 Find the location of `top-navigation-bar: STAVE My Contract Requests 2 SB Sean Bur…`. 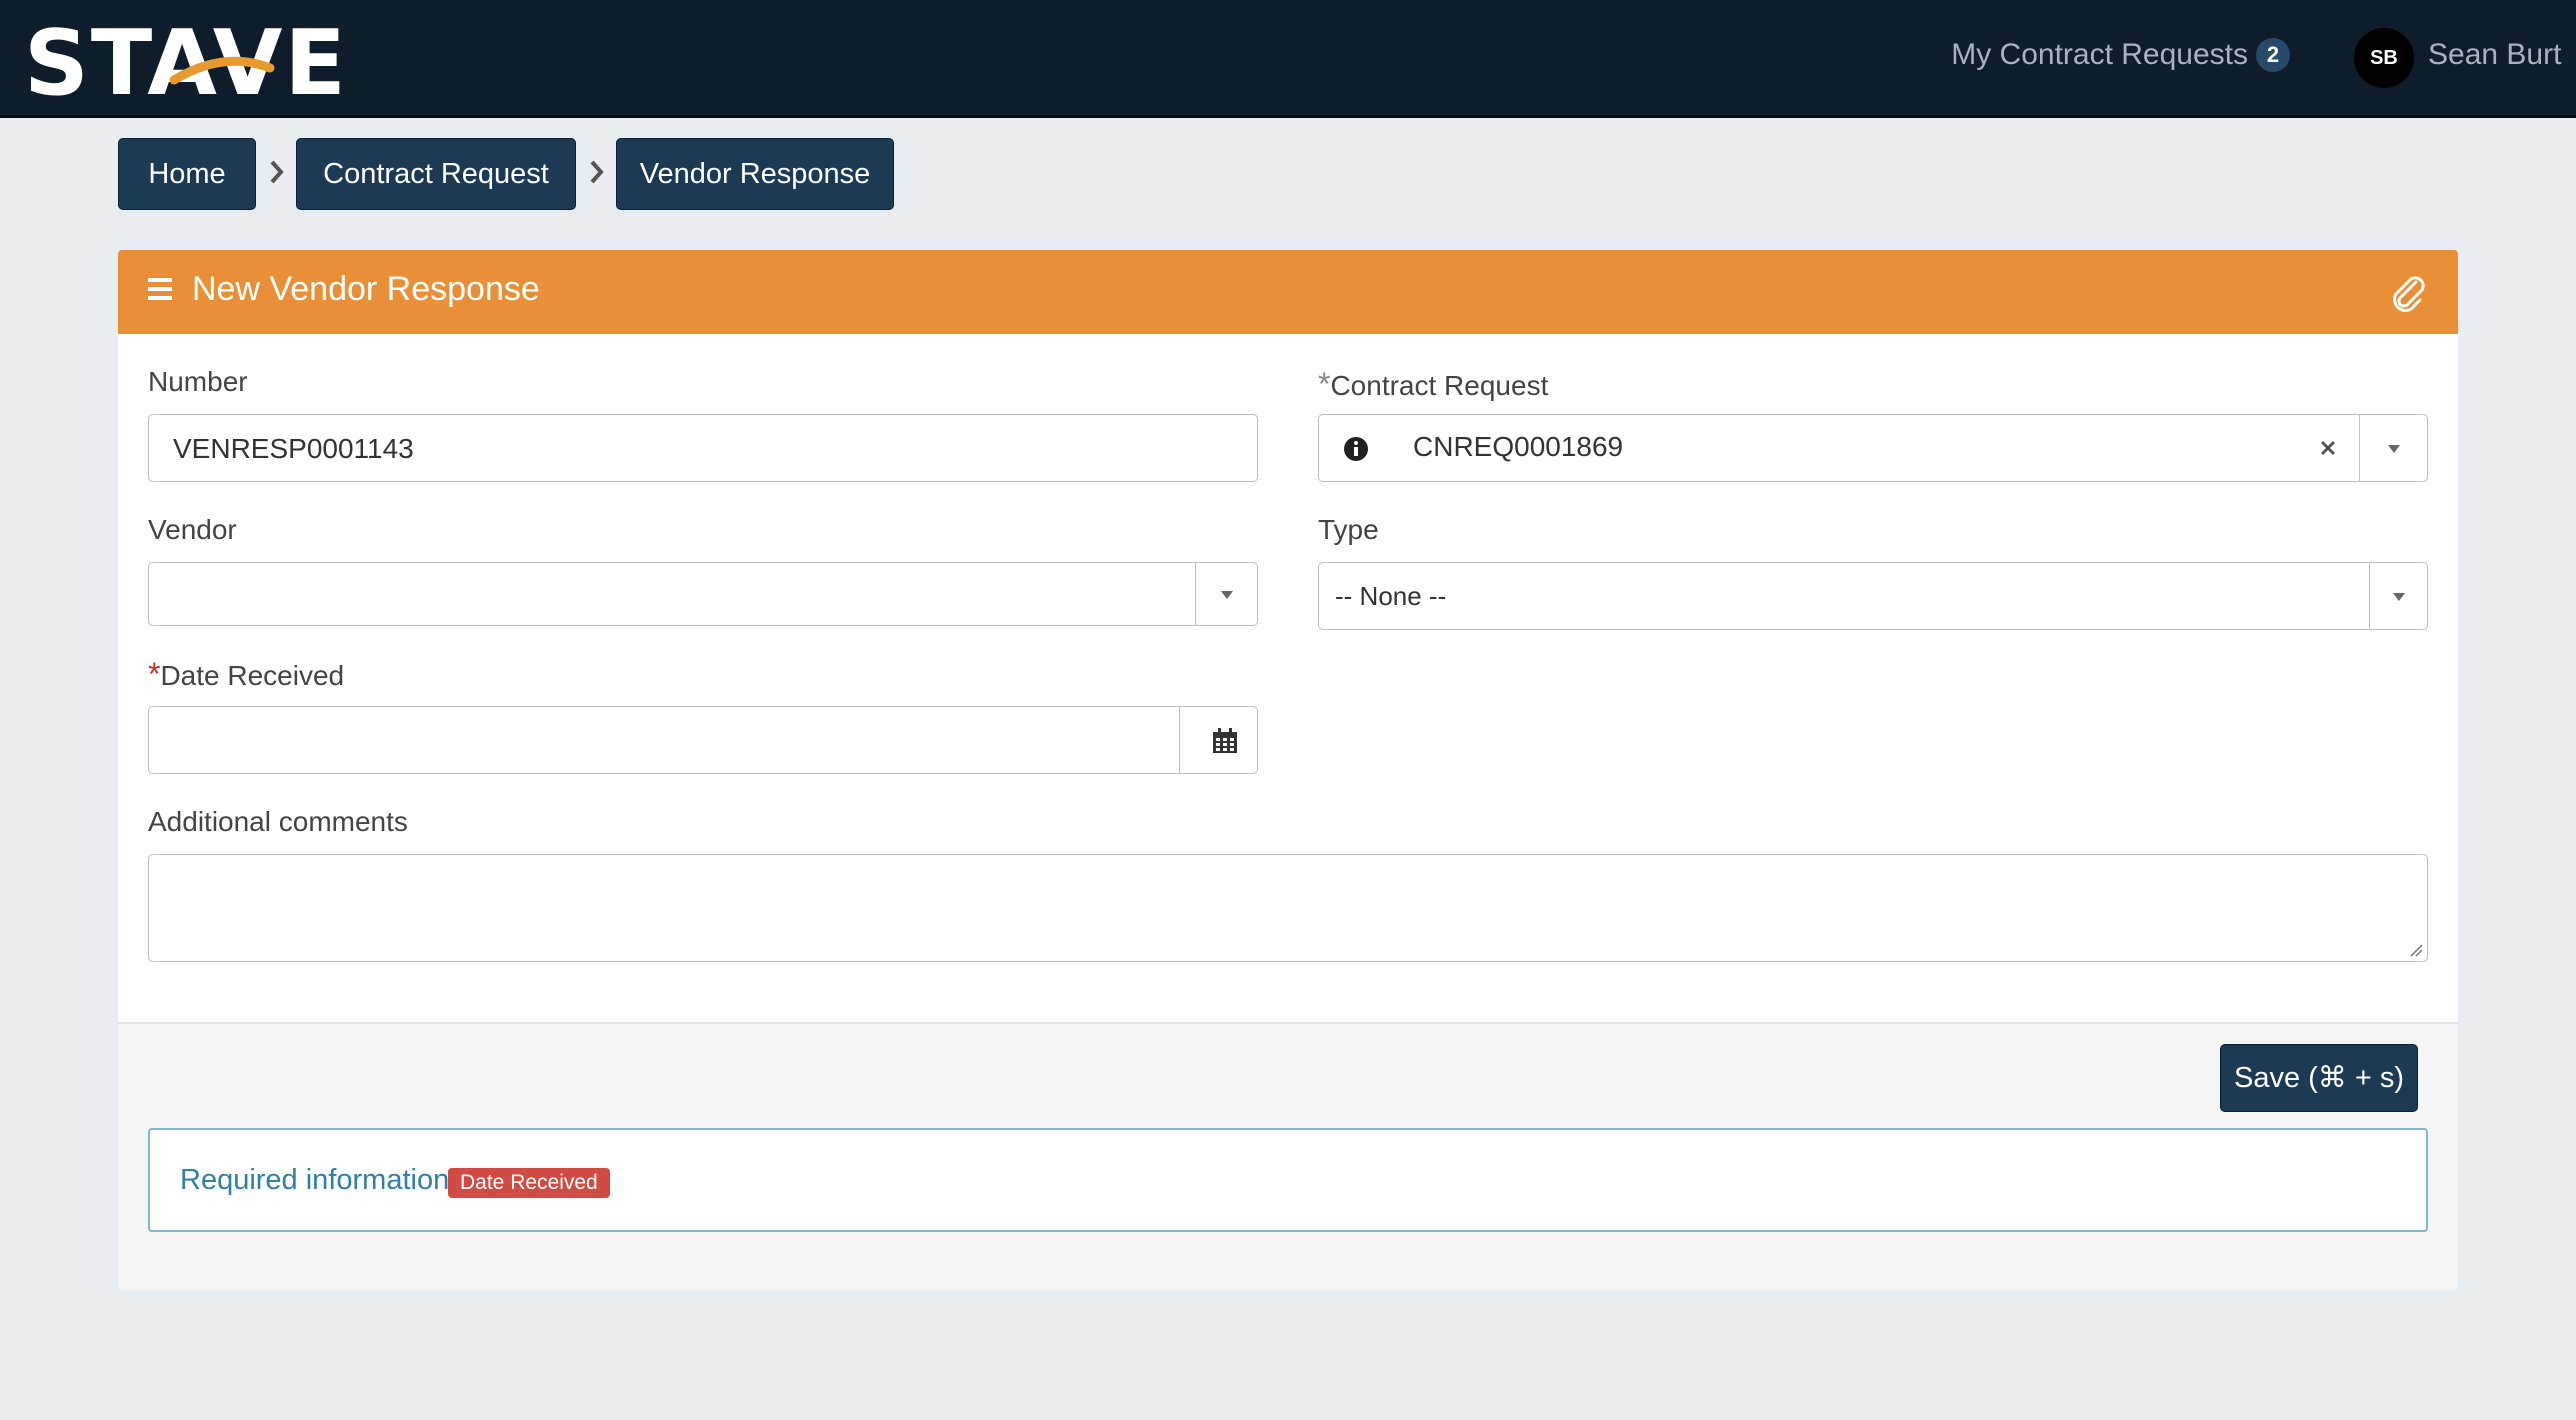

top-navigation-bar: STAVE My Contract Requests 2 SB Sean Bur… is located at coordinates (1288, 59).